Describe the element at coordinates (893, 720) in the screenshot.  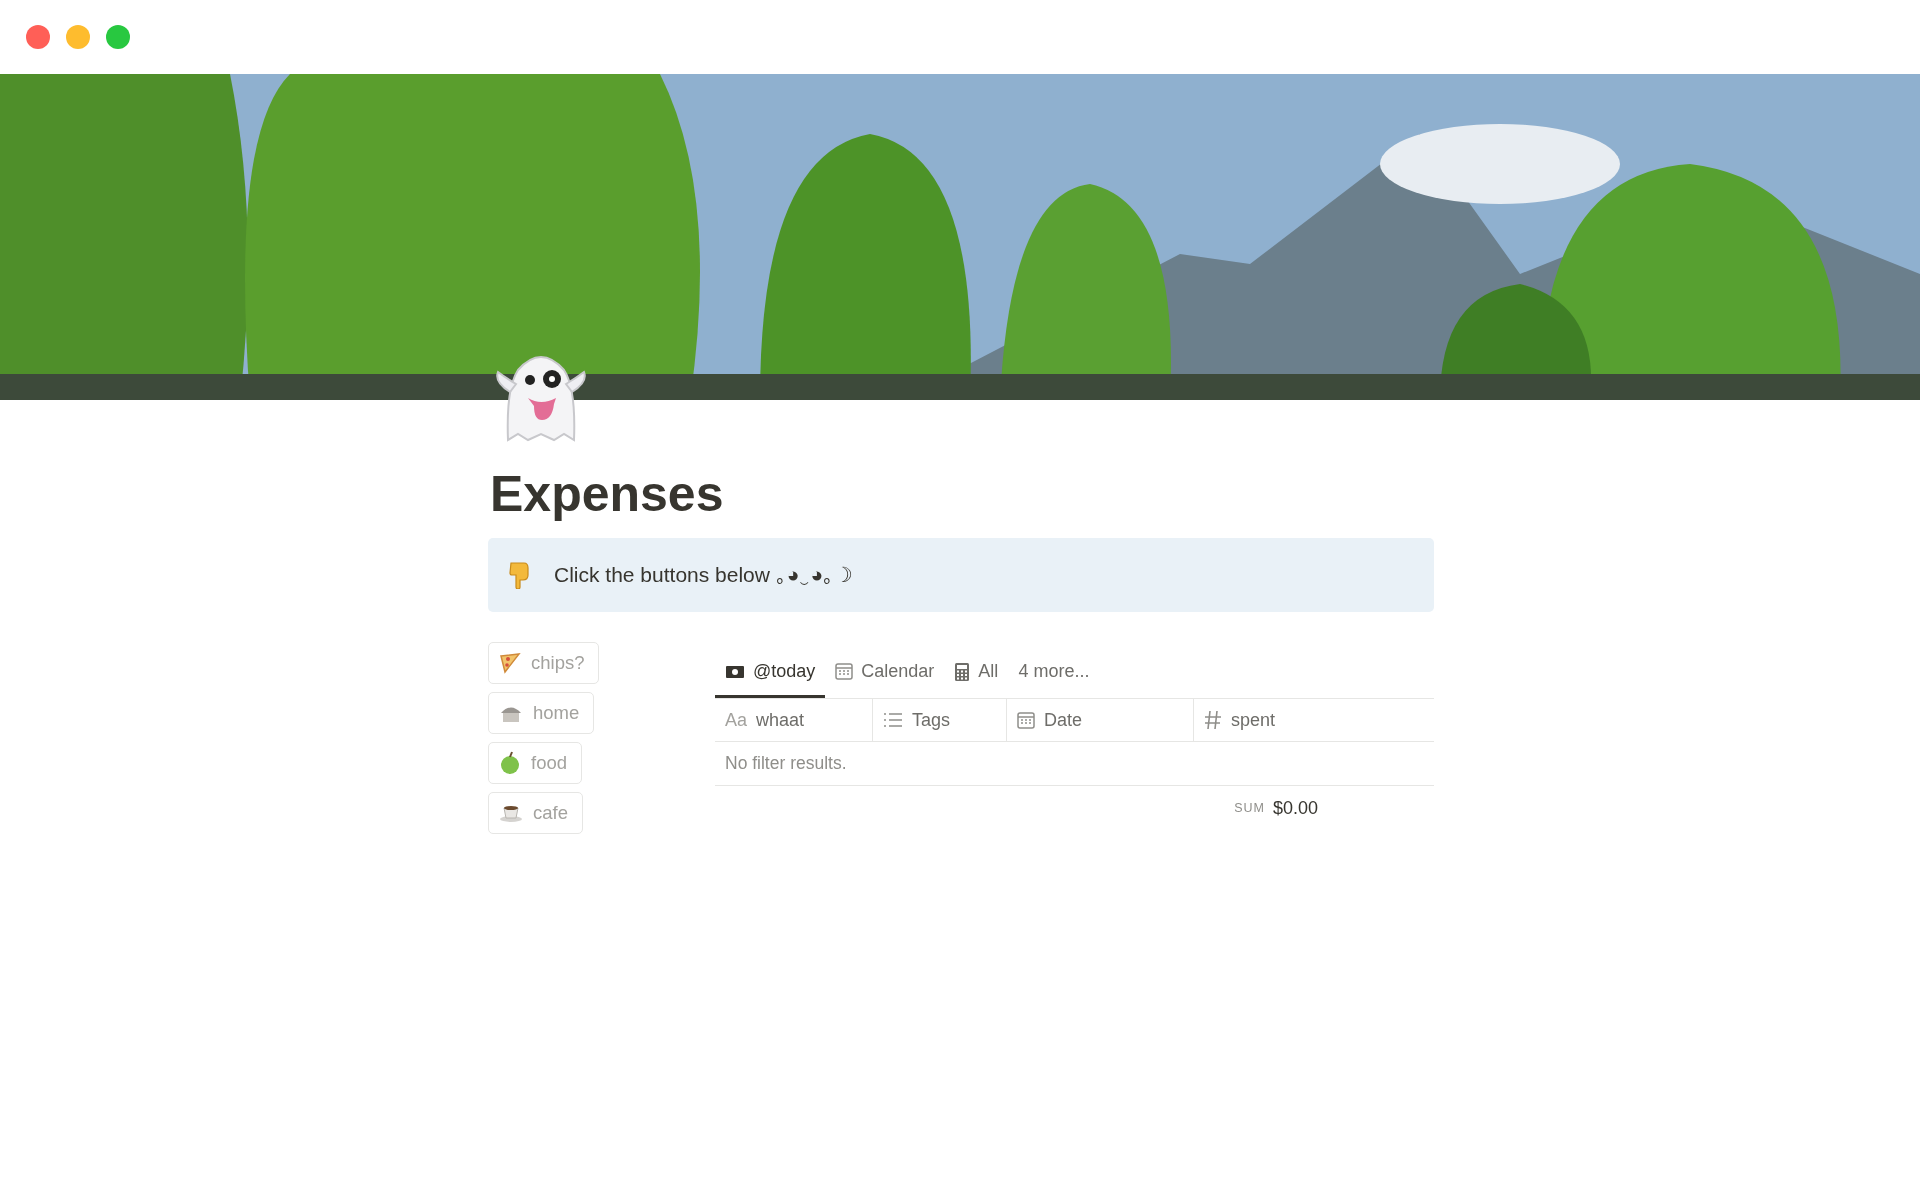
I see `list-icon` at that location.